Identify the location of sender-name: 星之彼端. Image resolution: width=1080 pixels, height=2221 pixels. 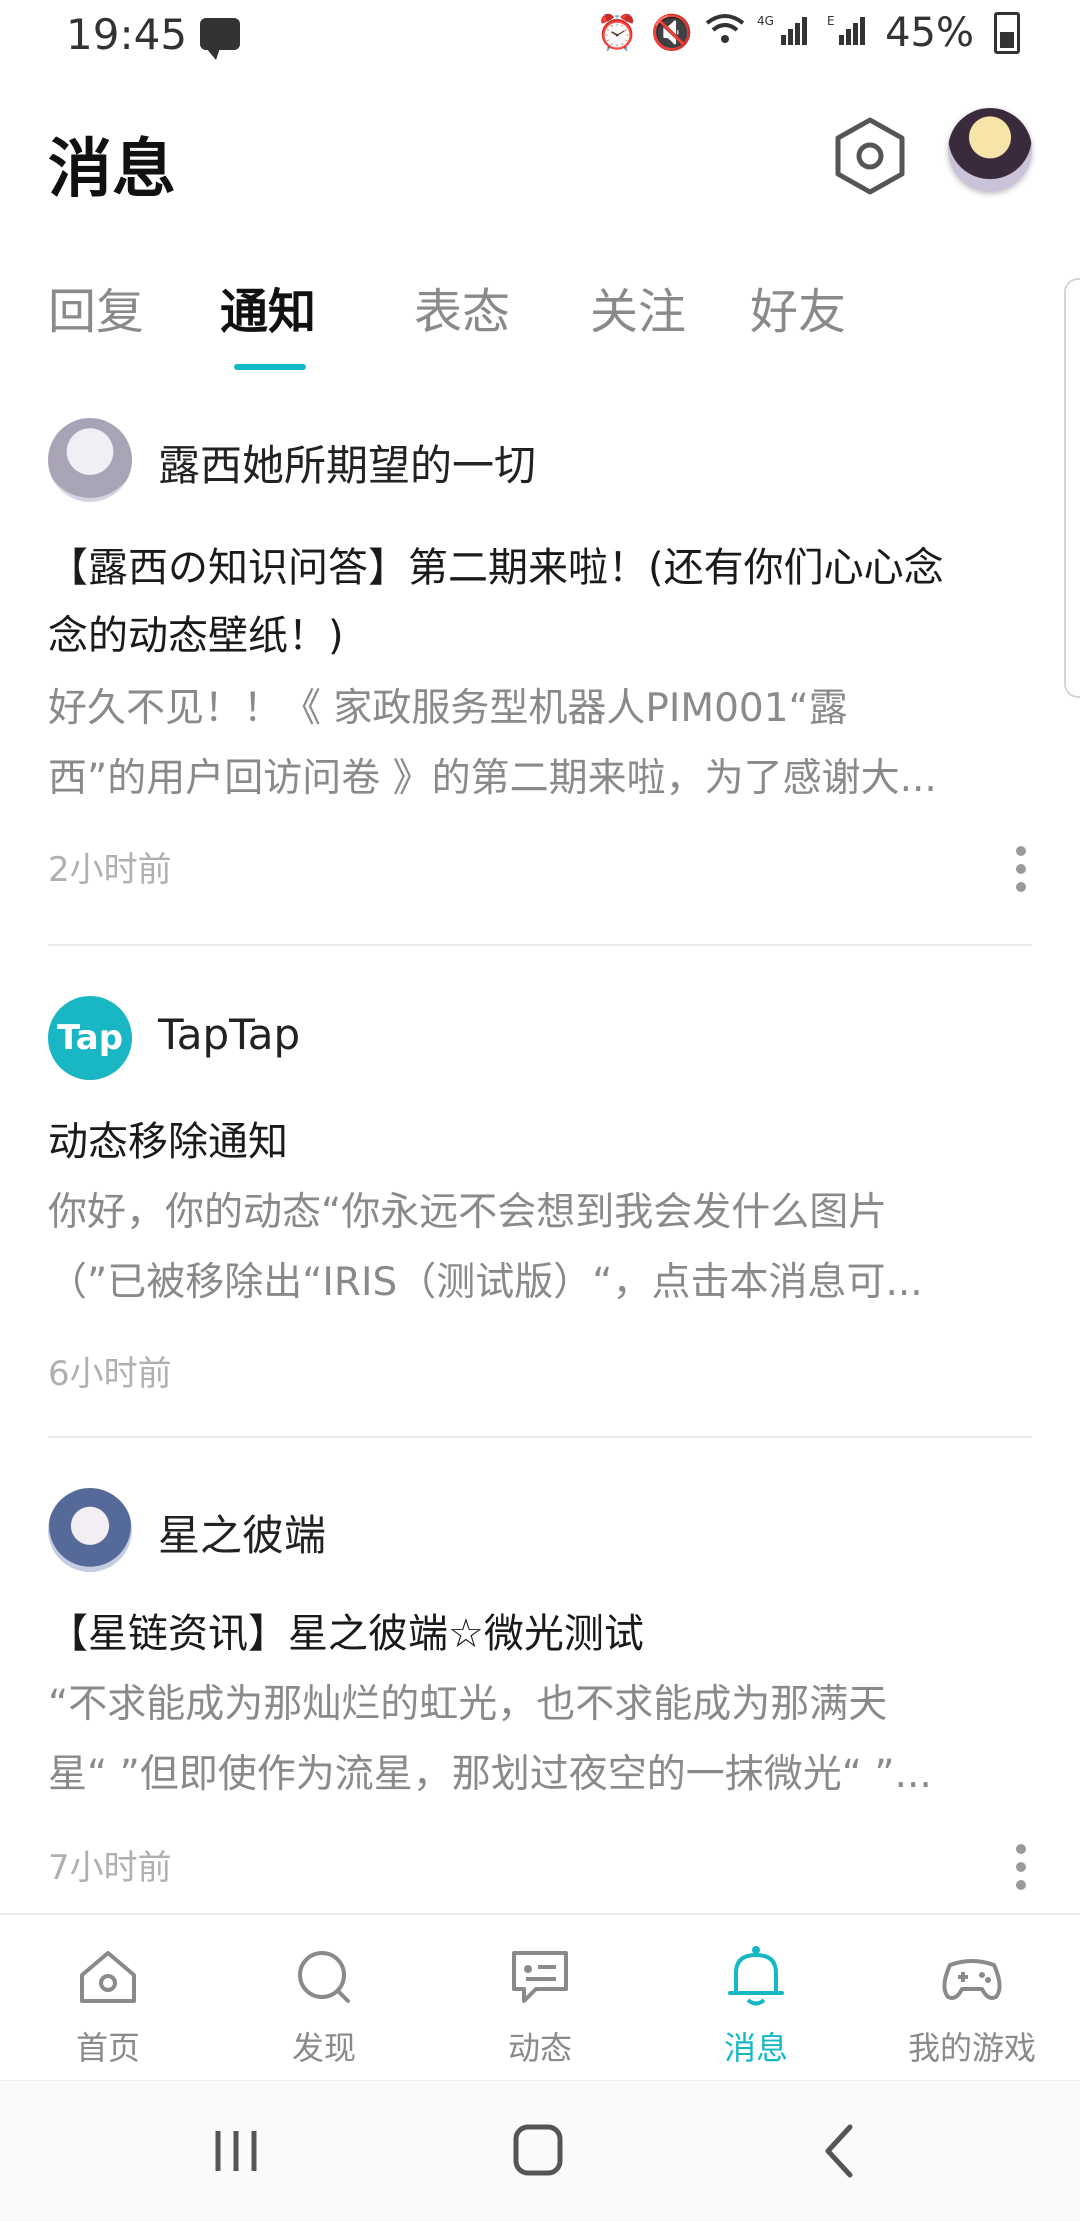
(242, 1532).